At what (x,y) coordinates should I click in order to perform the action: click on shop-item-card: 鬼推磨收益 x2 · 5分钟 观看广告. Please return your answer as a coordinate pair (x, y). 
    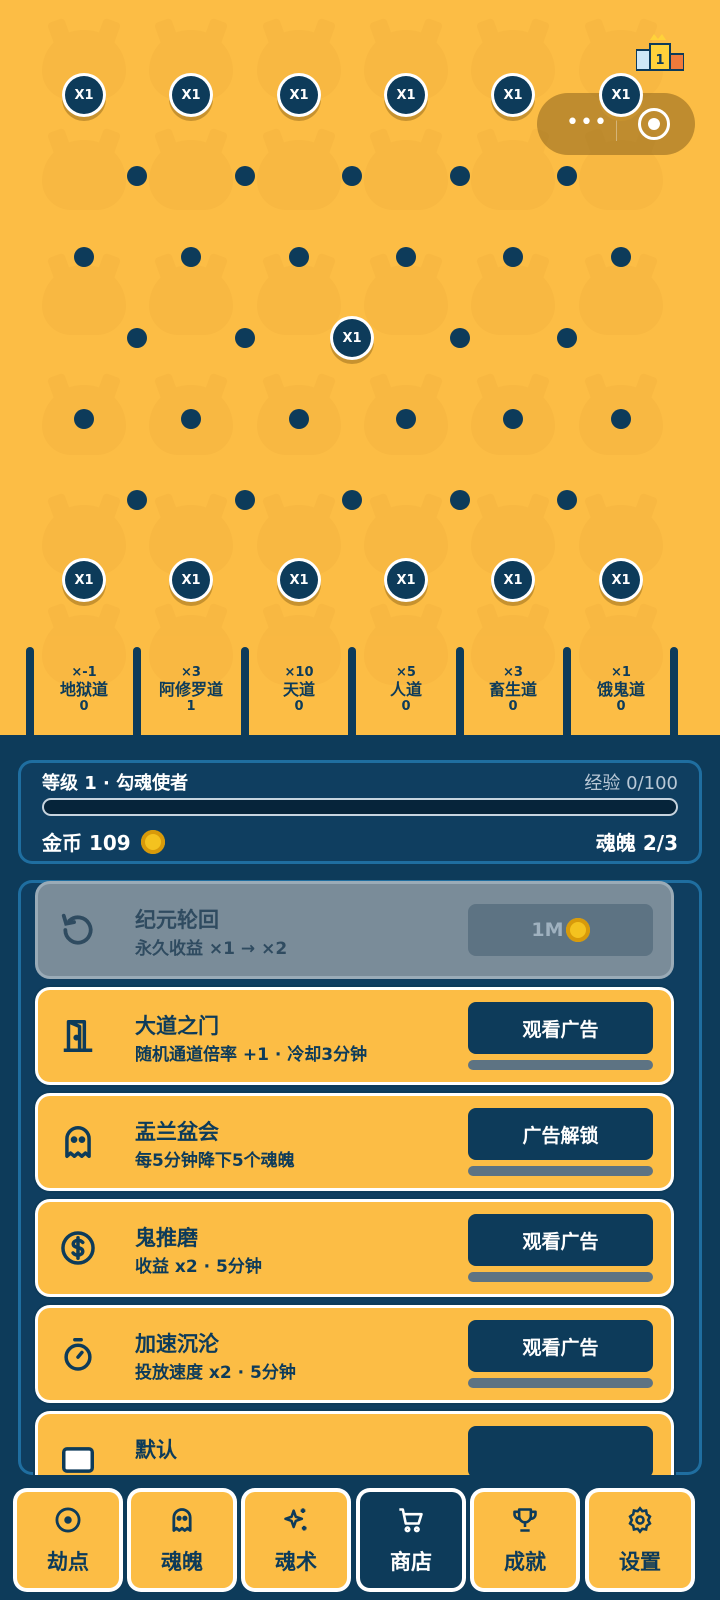
    Looking at the image, I should click on (354, 1248).